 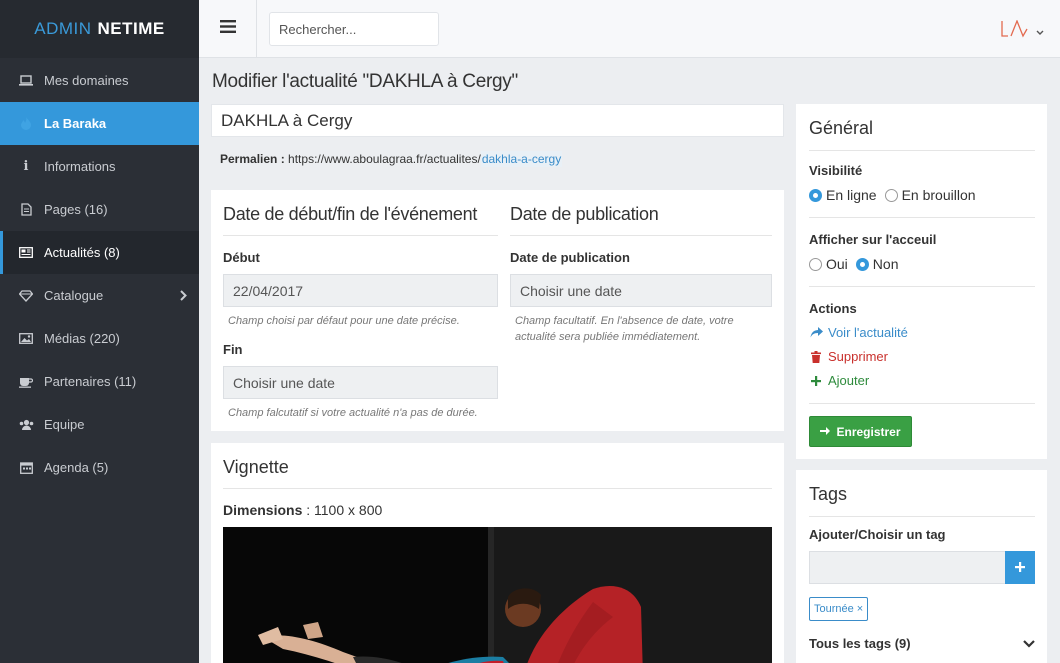 I want to click on publication-date-field: Choisir une date, so click(x=641, y=290).